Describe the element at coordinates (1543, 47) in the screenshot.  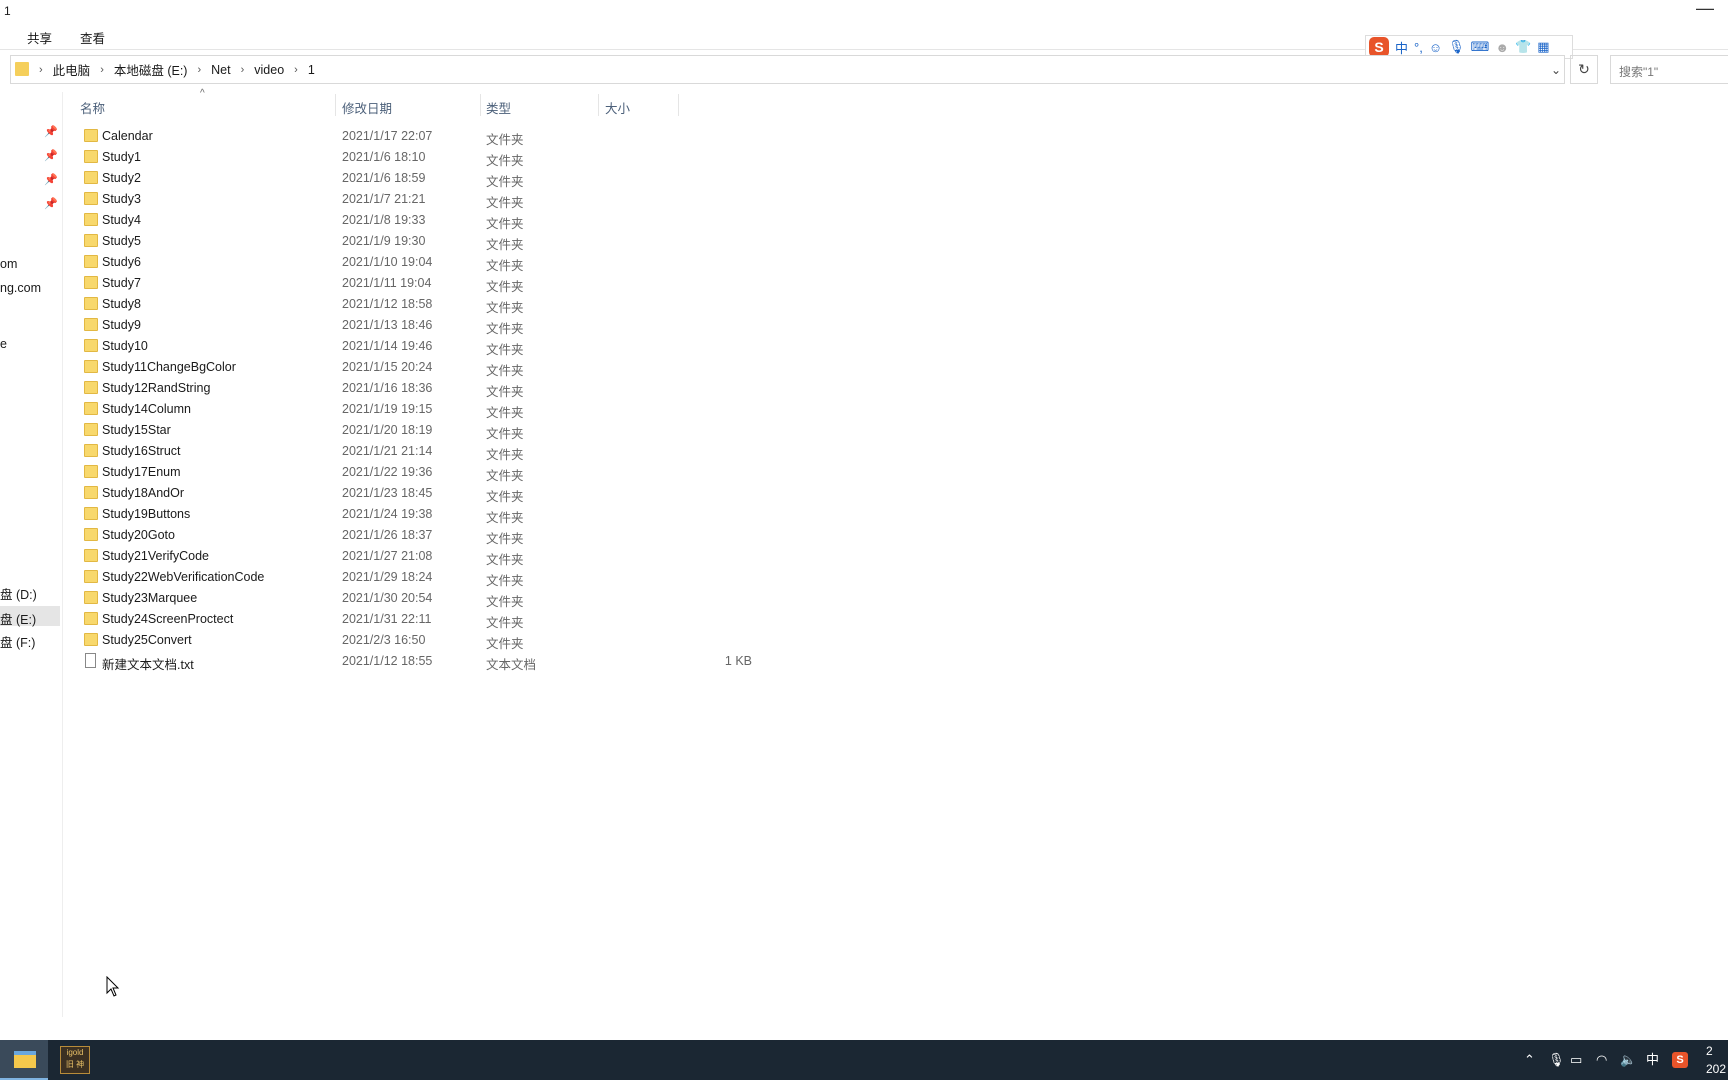
I see `toolbox-grid-icon: ▦` at that location.